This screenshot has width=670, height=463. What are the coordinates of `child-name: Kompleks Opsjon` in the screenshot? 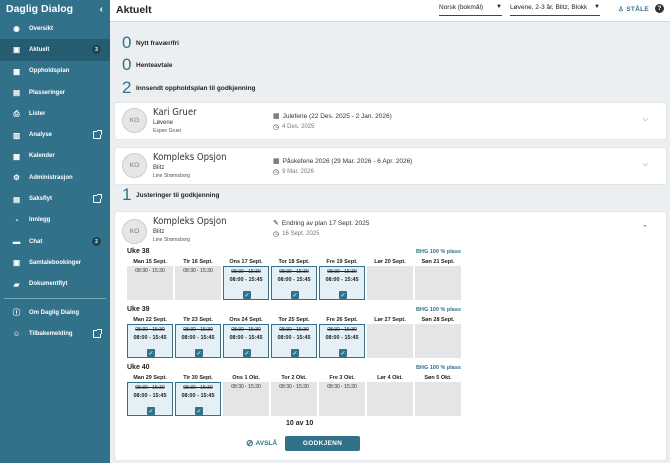 It's located at (190, 221).